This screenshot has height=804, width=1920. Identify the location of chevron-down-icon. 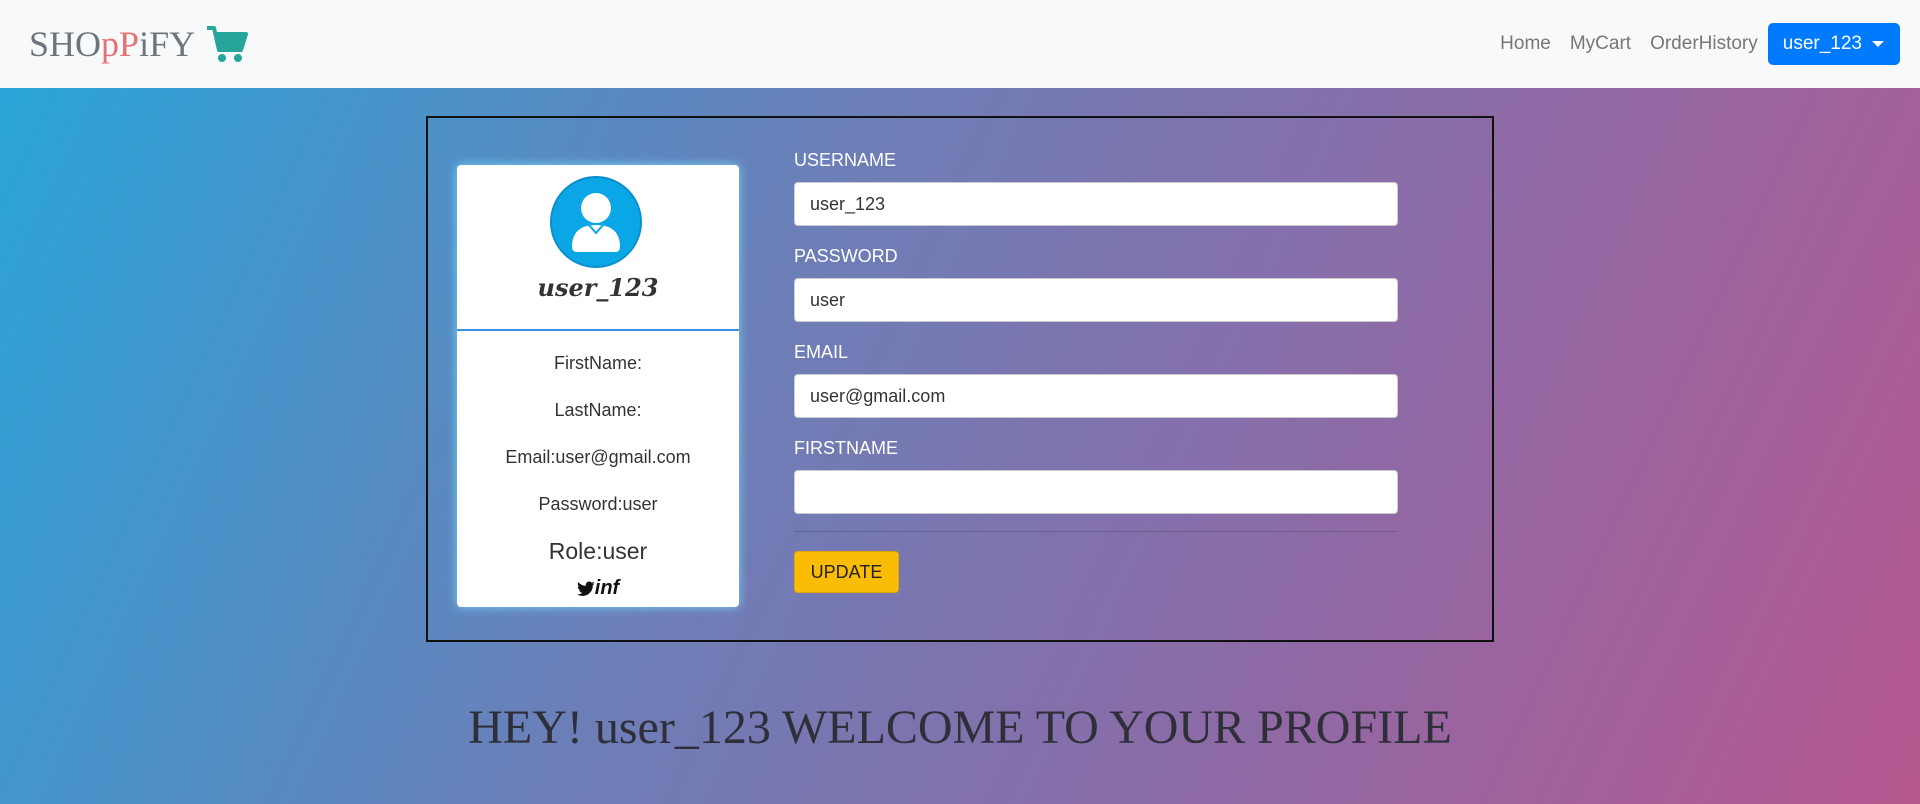
(1878, 44).